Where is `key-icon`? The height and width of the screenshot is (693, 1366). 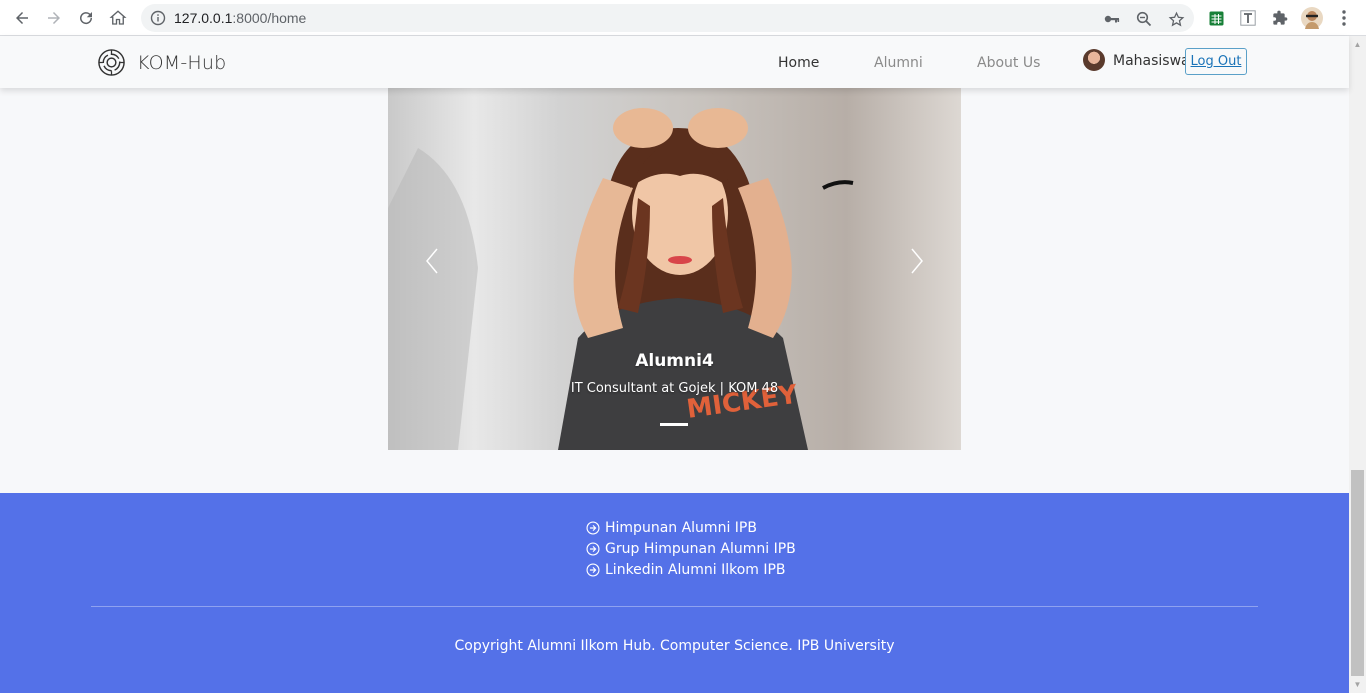
key-icon is located at coordinates (1112, 19).